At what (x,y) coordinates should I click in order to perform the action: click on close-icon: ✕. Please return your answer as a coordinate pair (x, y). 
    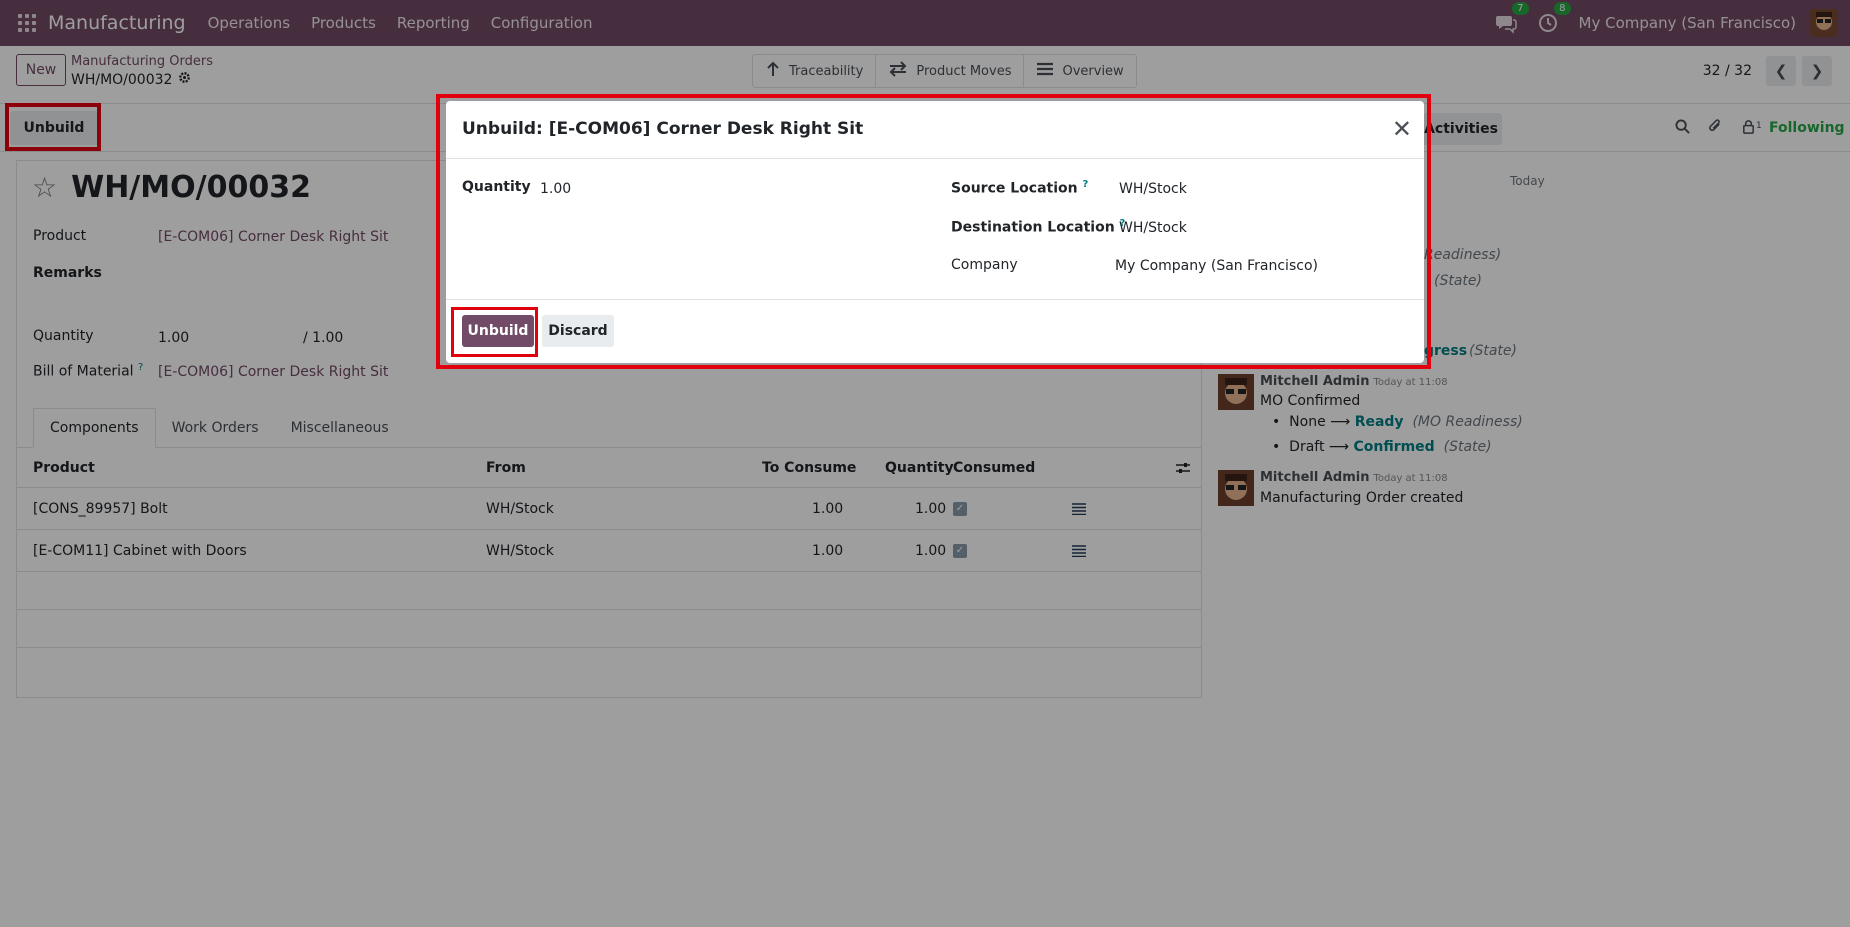
    Looking at the image, I should click on (1402, 129).